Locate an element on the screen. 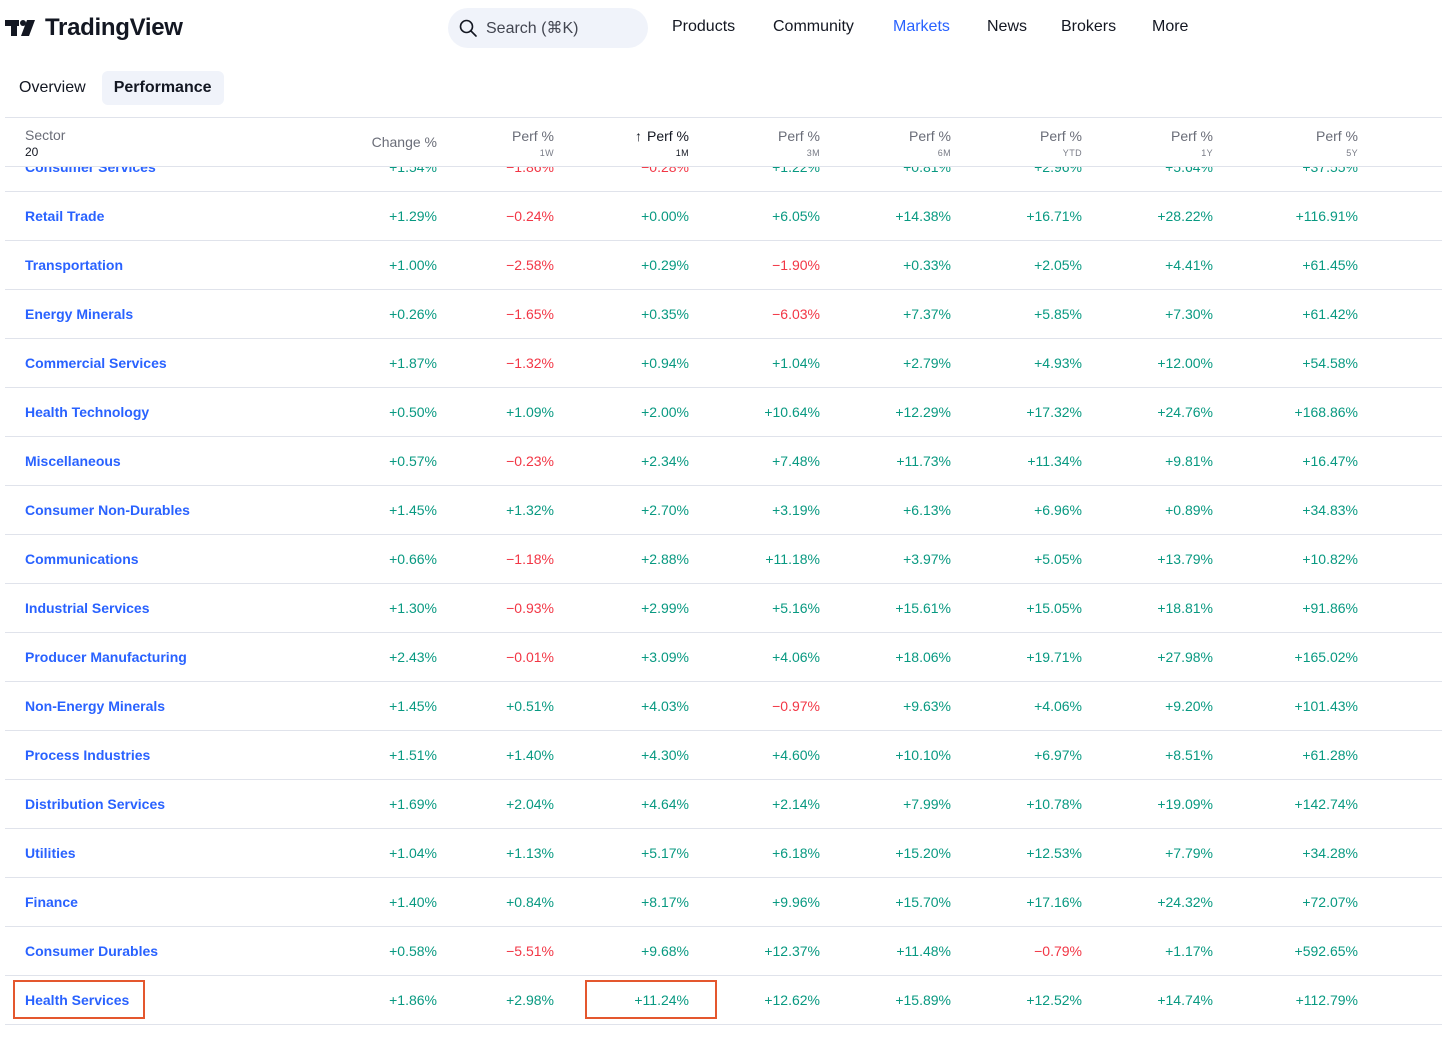 The width and height of the screenshot is (1442, 1046). nav-products: Products is located at coordinates (703, 27).